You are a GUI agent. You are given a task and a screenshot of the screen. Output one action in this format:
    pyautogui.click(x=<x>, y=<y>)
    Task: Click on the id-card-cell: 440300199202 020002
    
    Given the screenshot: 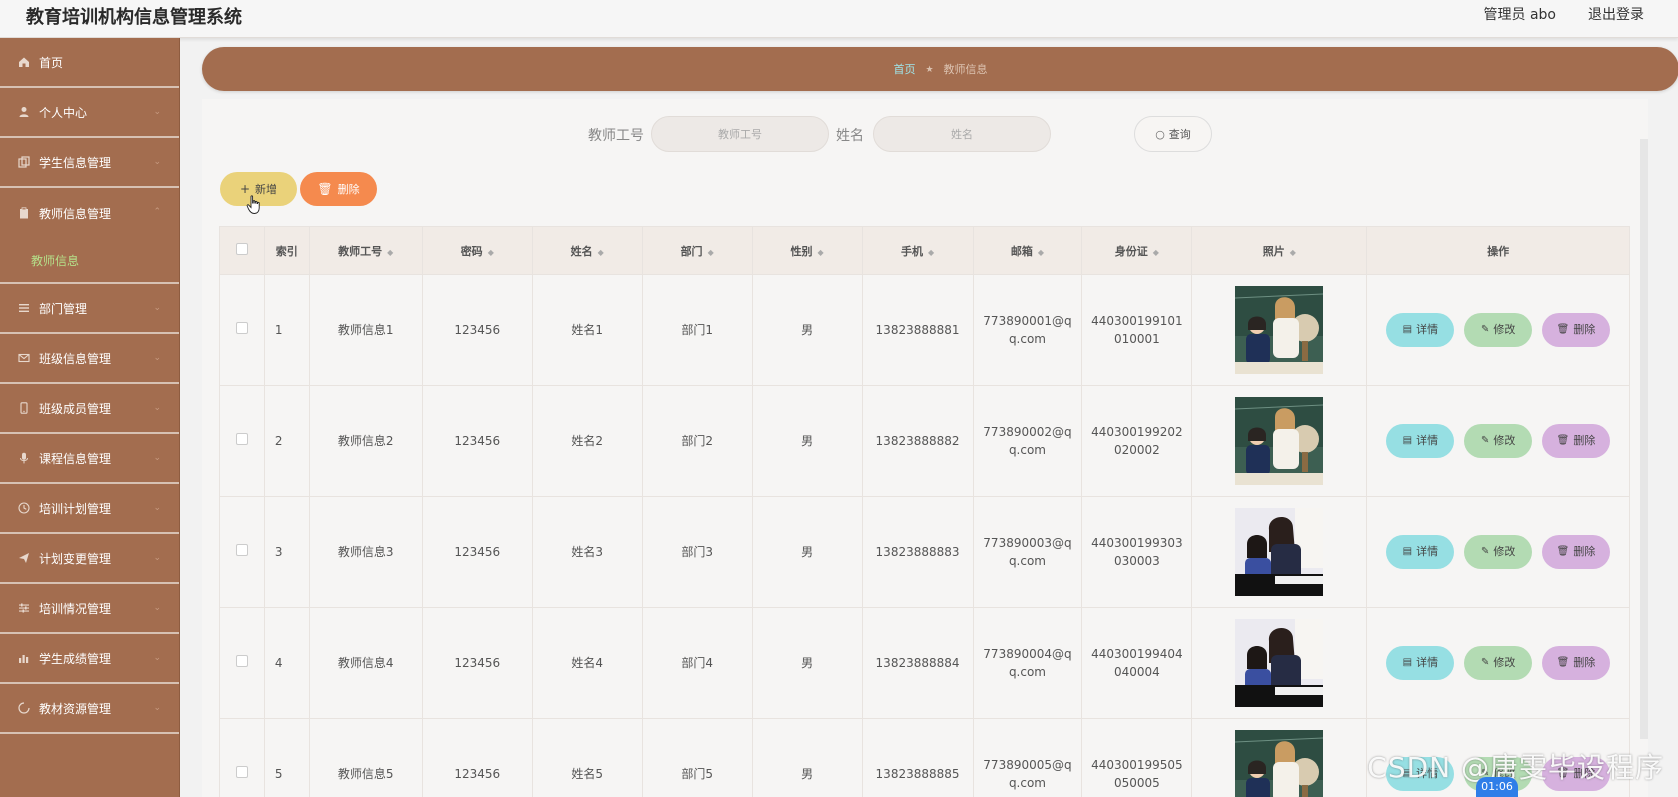 What is the action you would take?
    pyautogui.click(x=1137, y=441)
    